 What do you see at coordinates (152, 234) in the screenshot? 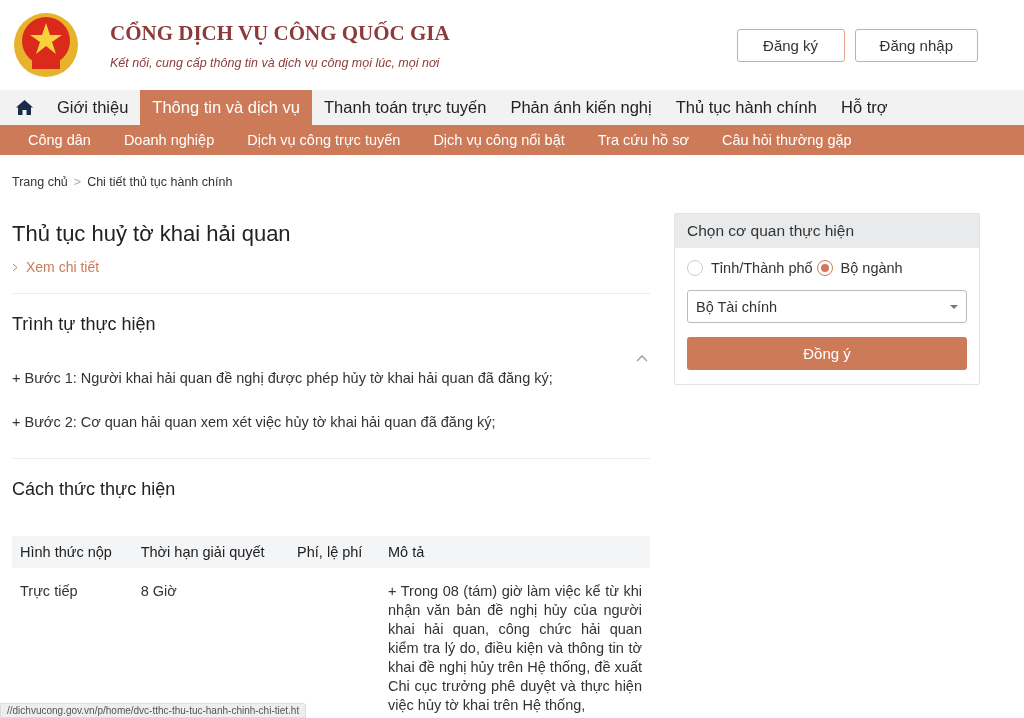
I see `page-title: Thủ tục huỷ tờ khai hải quan` at bounding box center [152, 234].